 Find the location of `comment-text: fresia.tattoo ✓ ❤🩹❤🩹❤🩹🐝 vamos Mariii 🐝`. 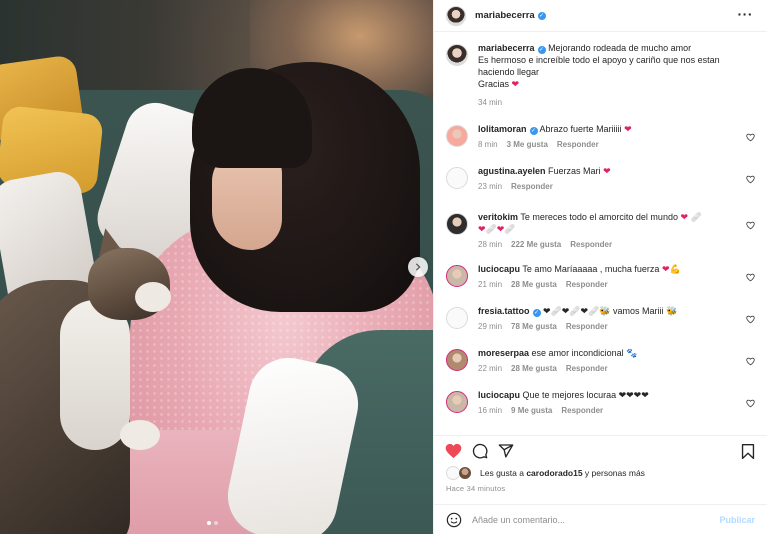

comment-text: fresia.tattoo ✓ ❤🩹❤🩹❤🩹🐝 vamos Mariii 🐝 is located at coordinates (605, 311).